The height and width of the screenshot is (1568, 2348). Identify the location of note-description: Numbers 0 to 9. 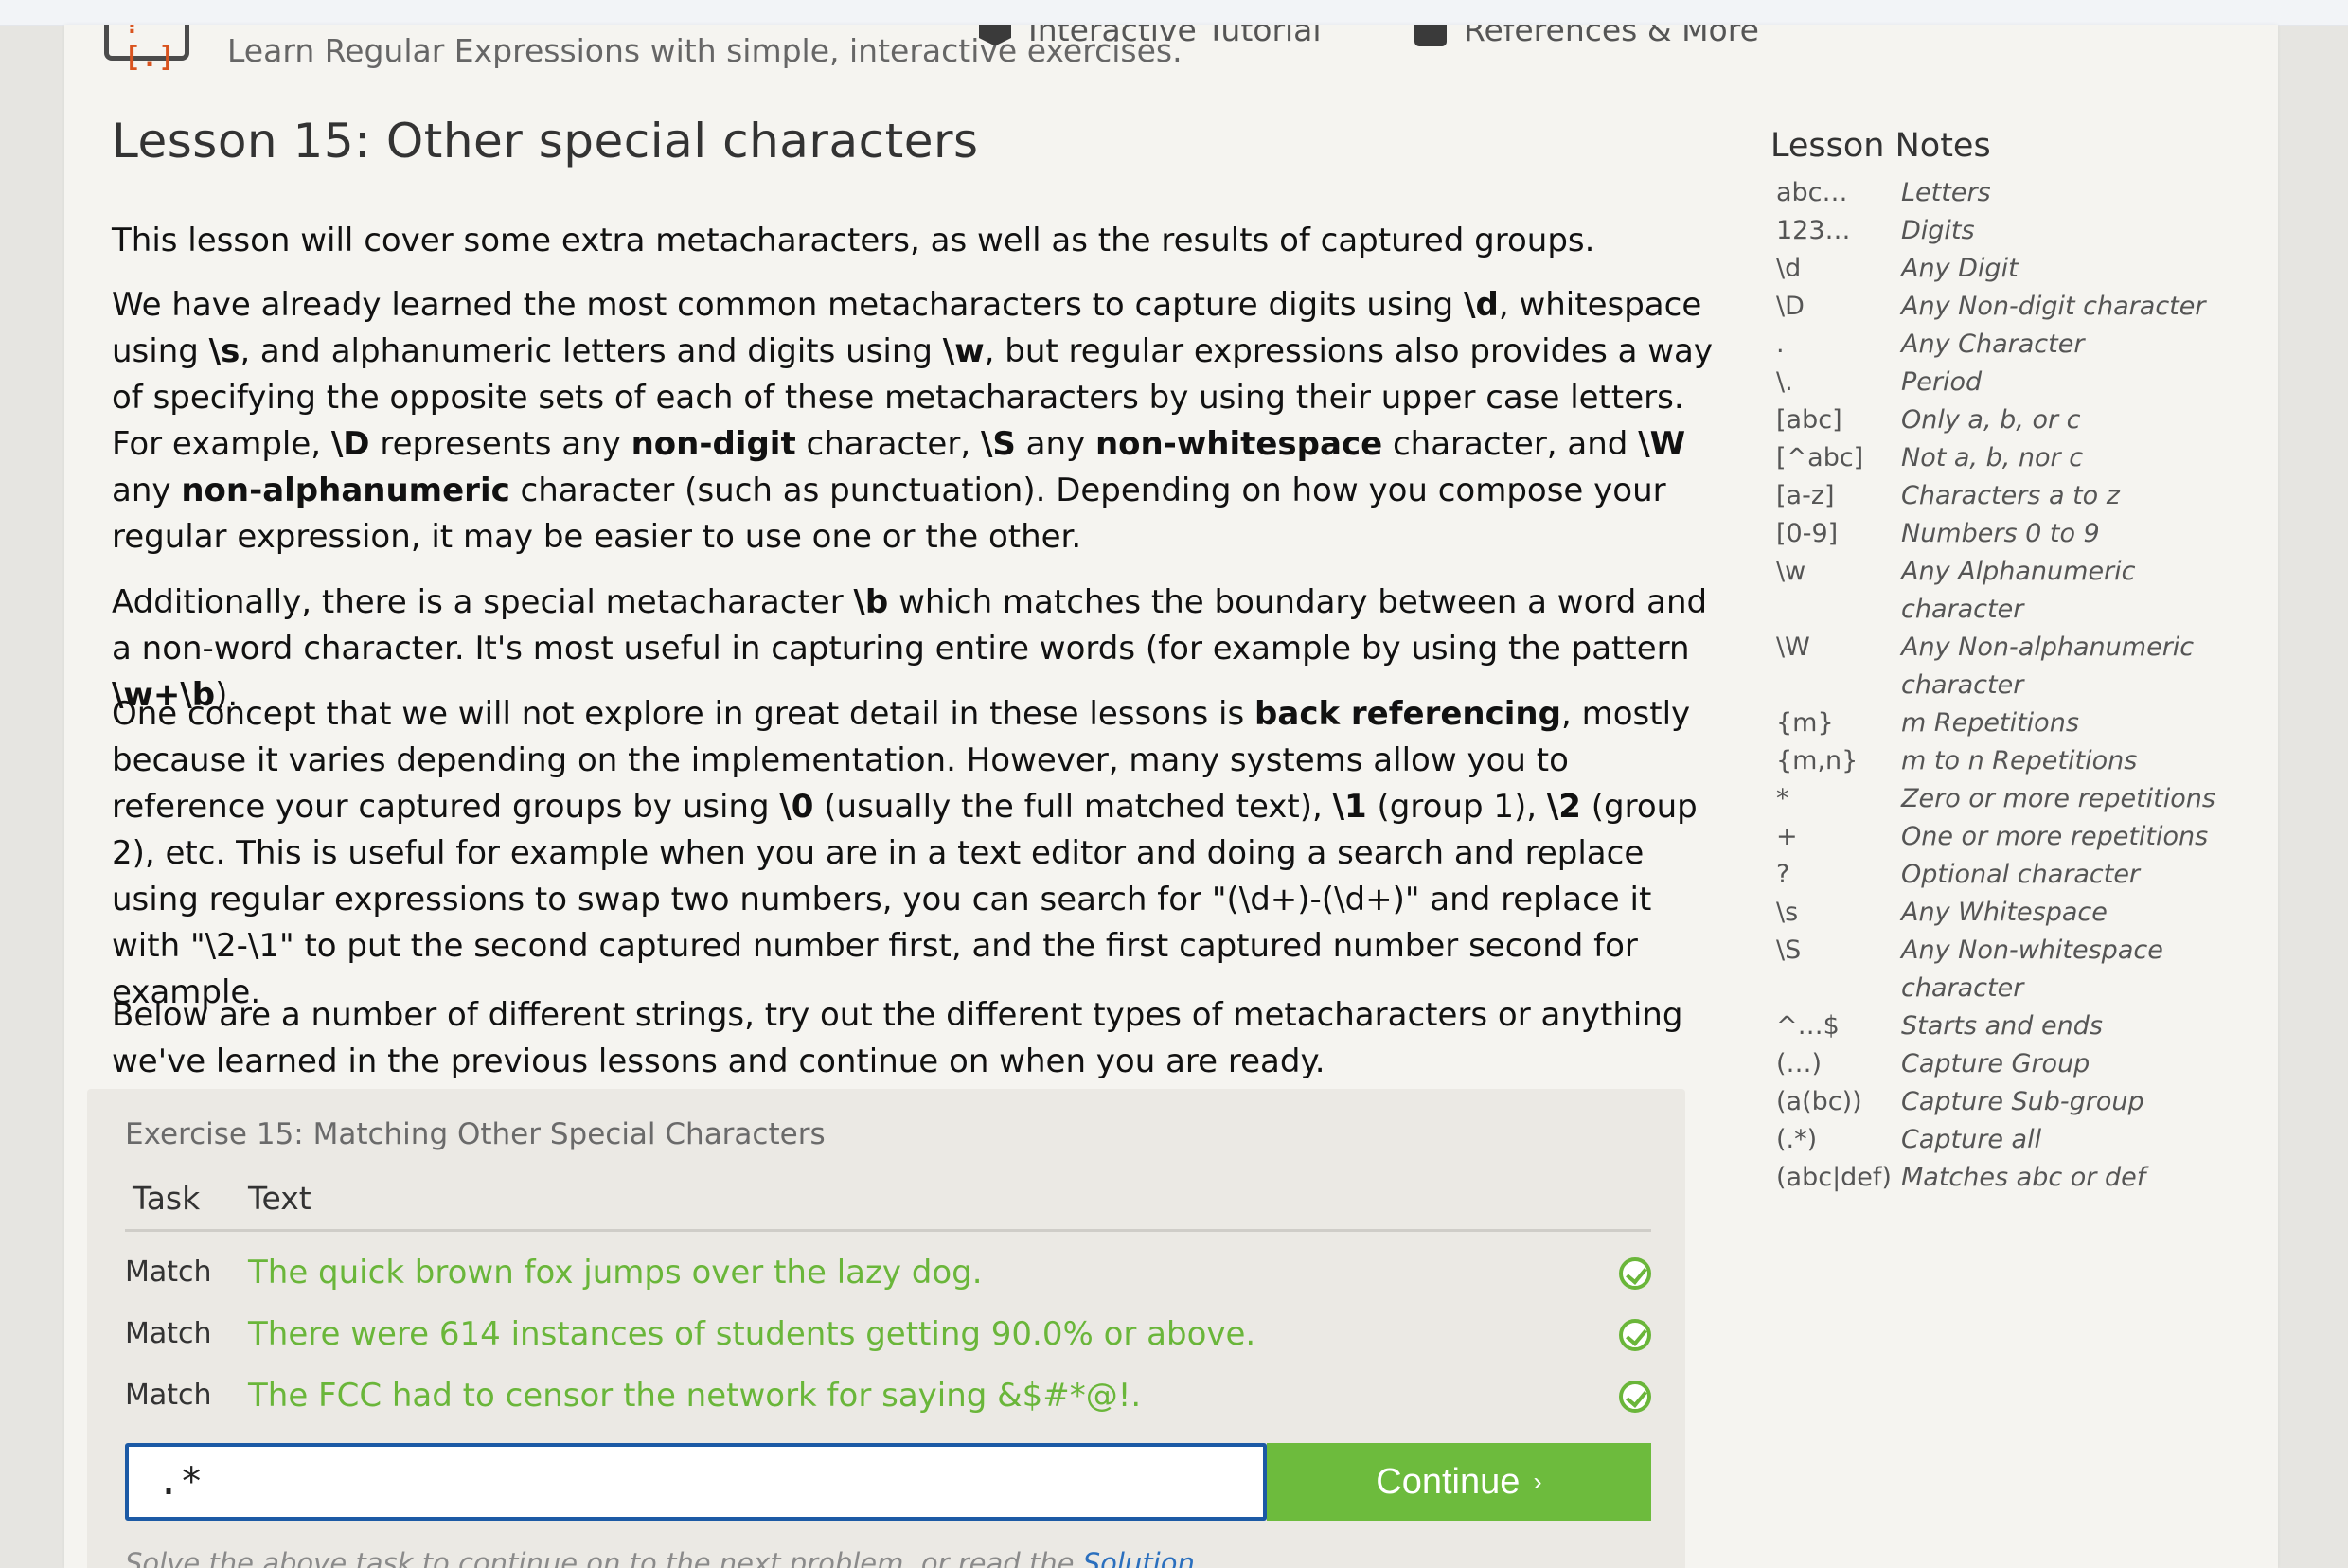
(2000, 533).